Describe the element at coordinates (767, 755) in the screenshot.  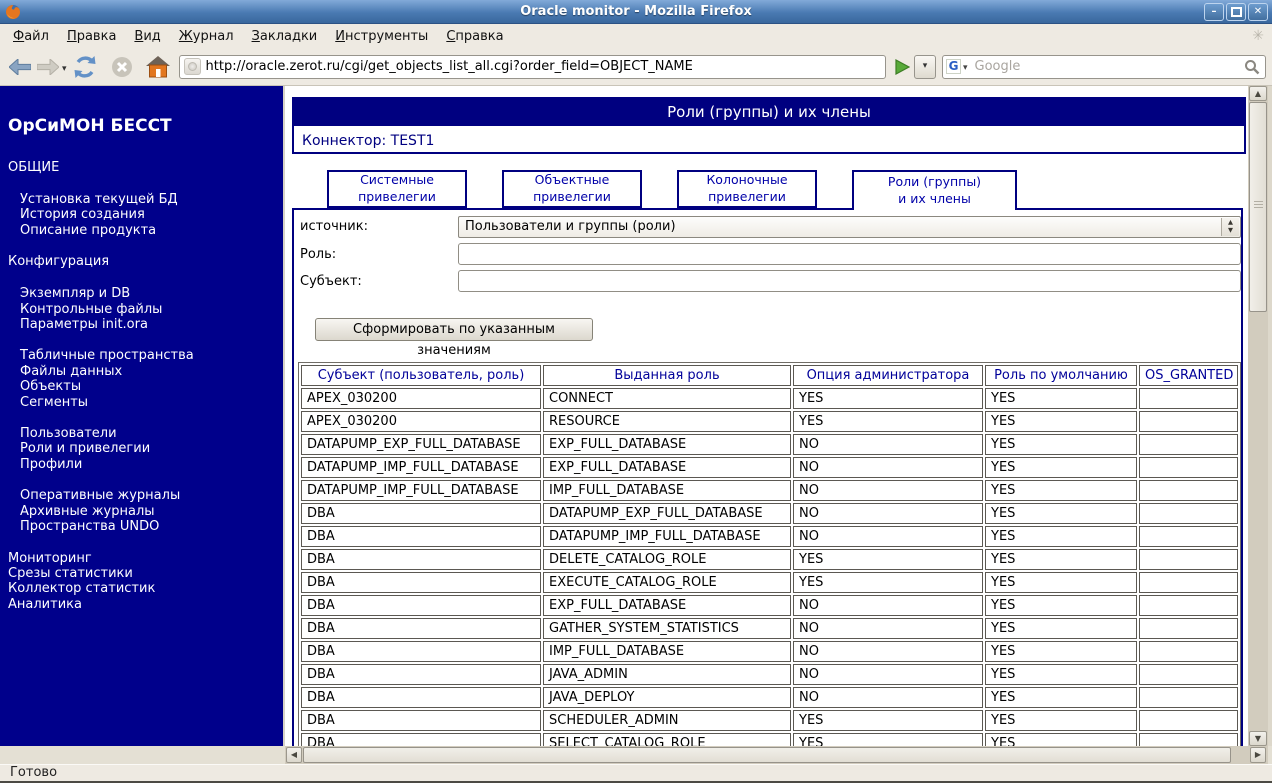
I see `horizontal-scrollbar-thumb` at that location.